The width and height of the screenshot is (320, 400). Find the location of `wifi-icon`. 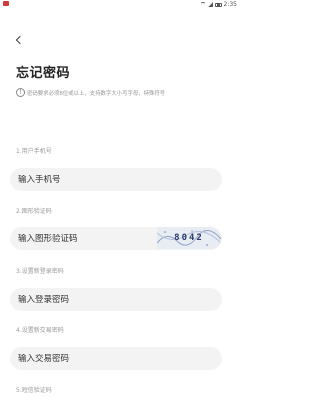

wifi-icon is located at coordinates (202, 4).